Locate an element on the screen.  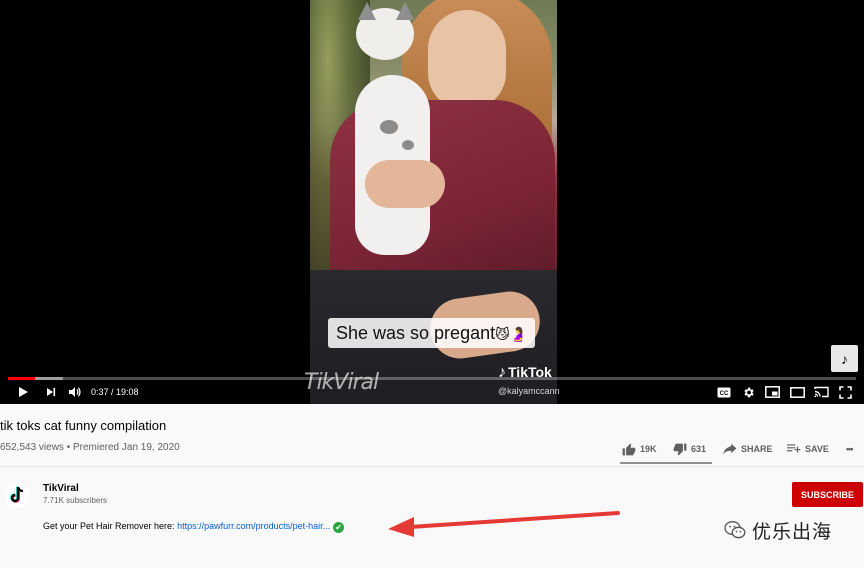
person-face is located at coordinates (467, 60).